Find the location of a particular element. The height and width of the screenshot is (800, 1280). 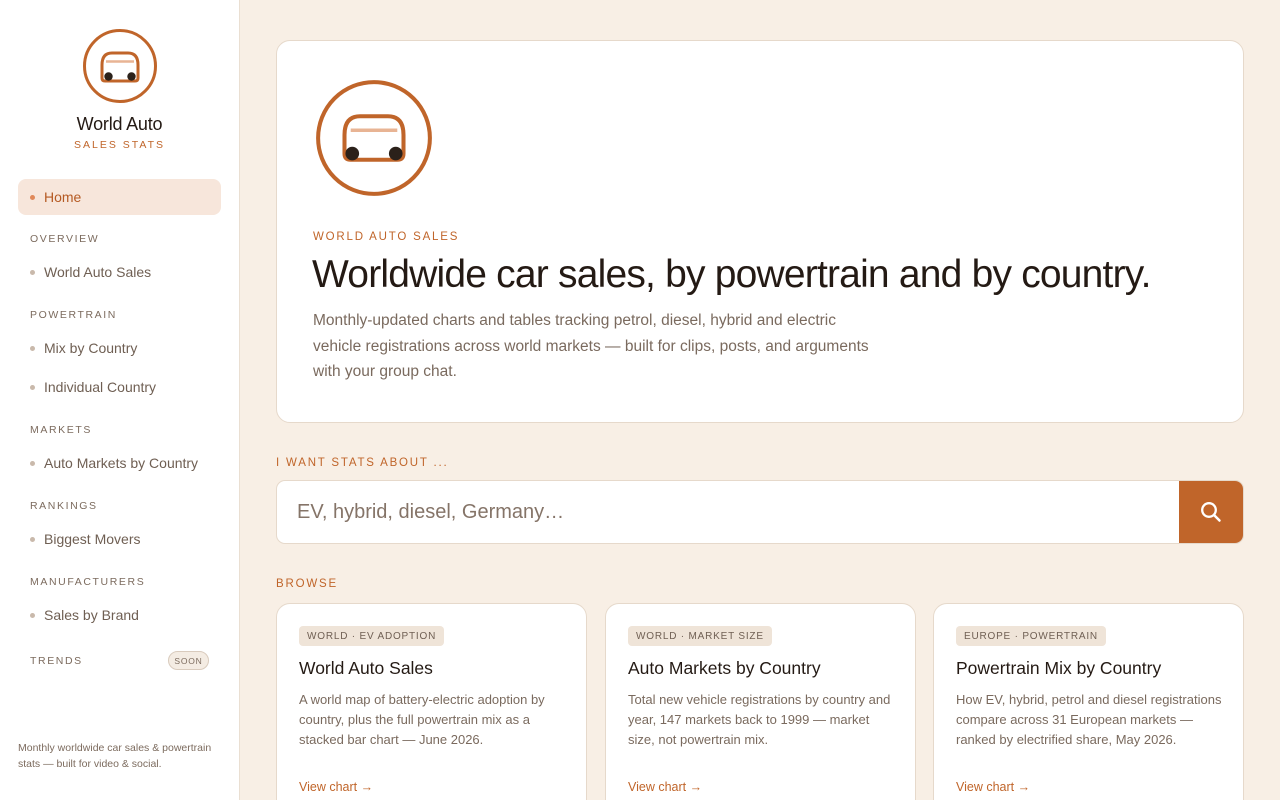

nav-section-markets: MARKETS is located at coordinates (61, 430).